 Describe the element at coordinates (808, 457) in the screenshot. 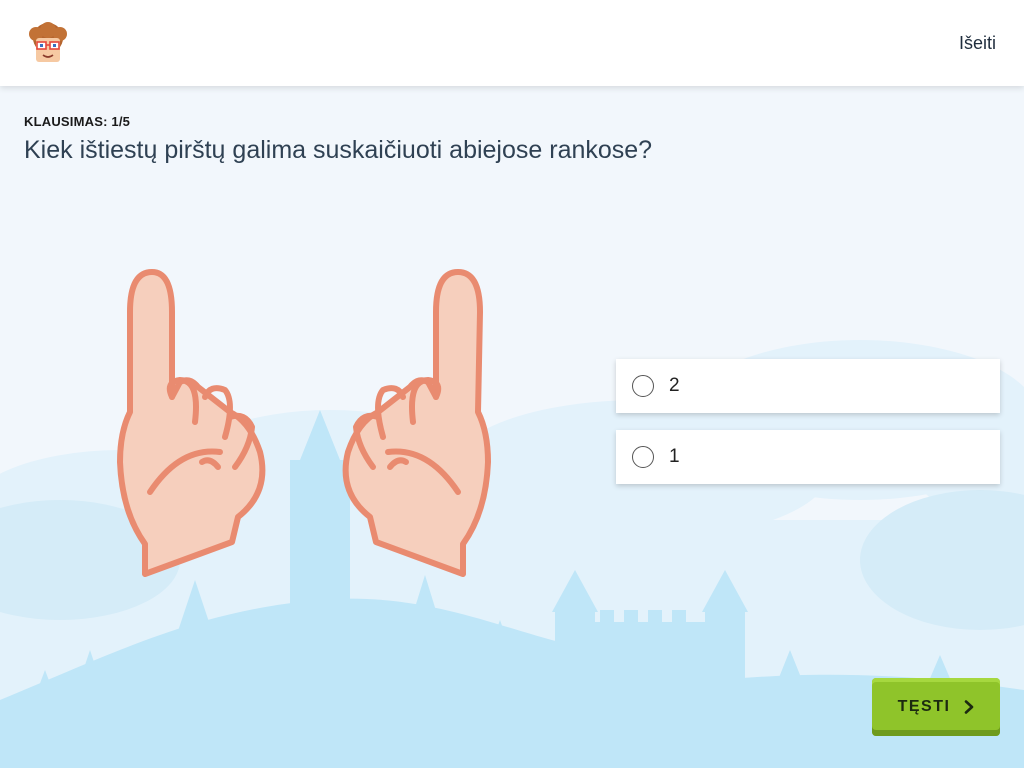

I see `answer-option-1: 1` at that location.